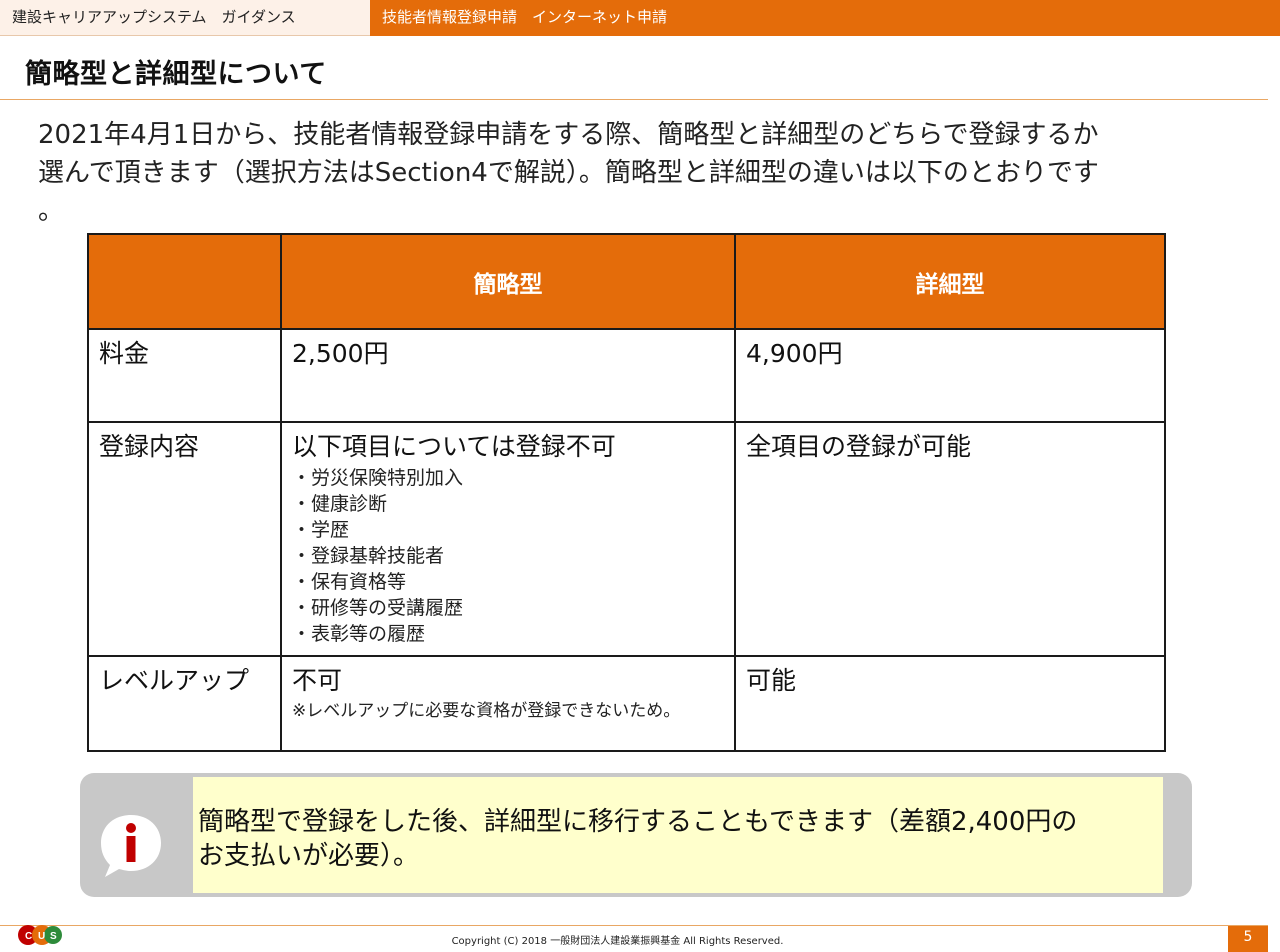 This screenshot has width=1280, height=952. I want to click on table-row: 料金 2,500円 4,900円, so click(626, 375).